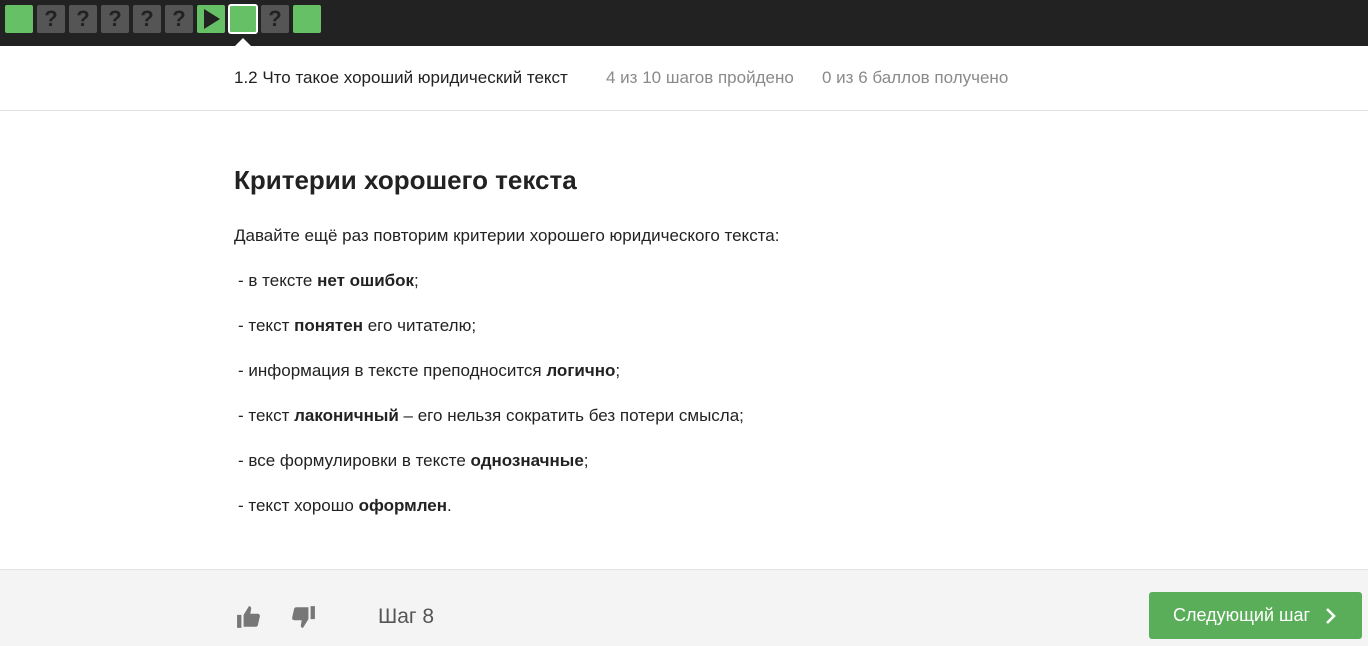 This screenshot has height=646, width=1368. I want to click on criteria-item: - в тексте нет ошибок;, so click(684, 281).